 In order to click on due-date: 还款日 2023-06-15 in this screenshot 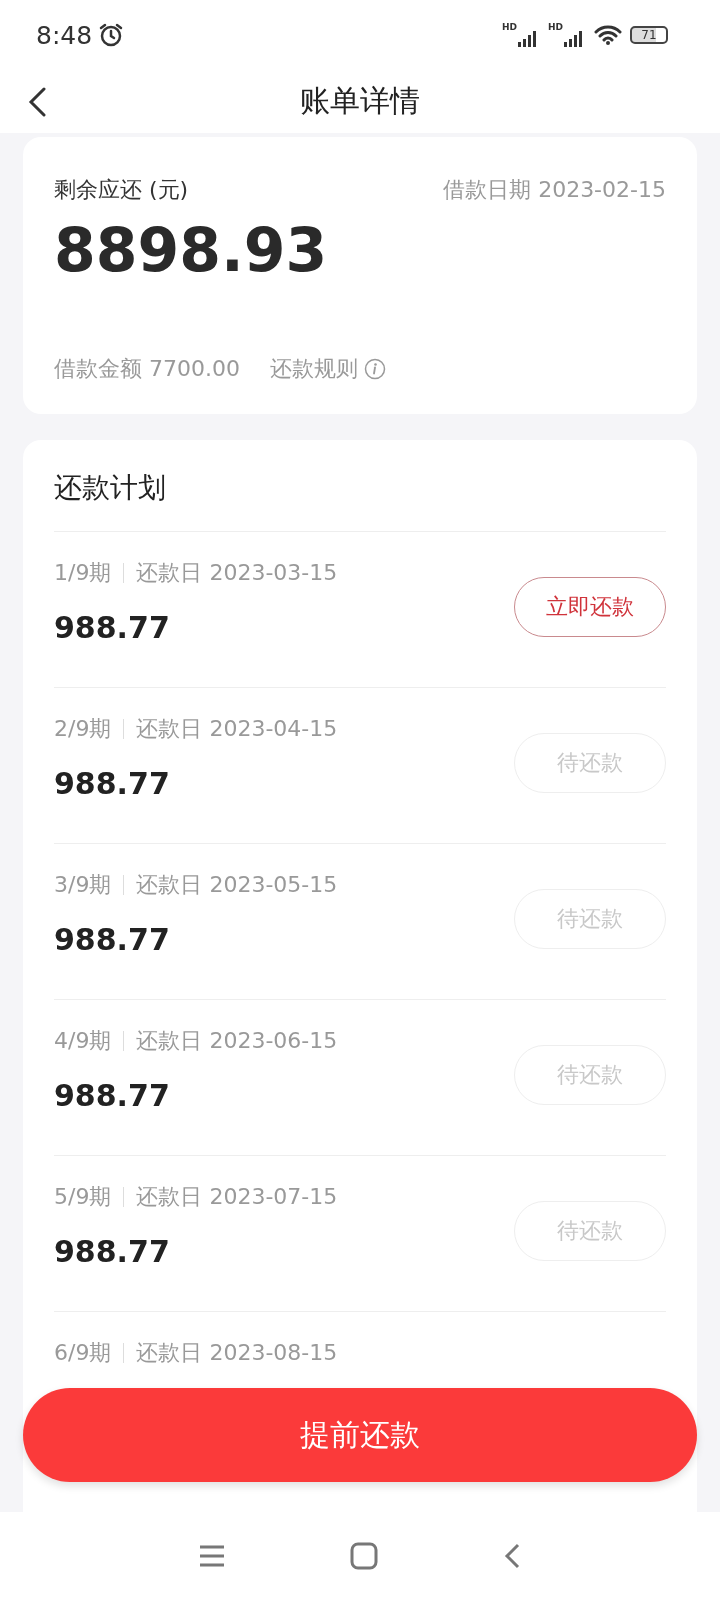, I will do `click(237, 1041)`.